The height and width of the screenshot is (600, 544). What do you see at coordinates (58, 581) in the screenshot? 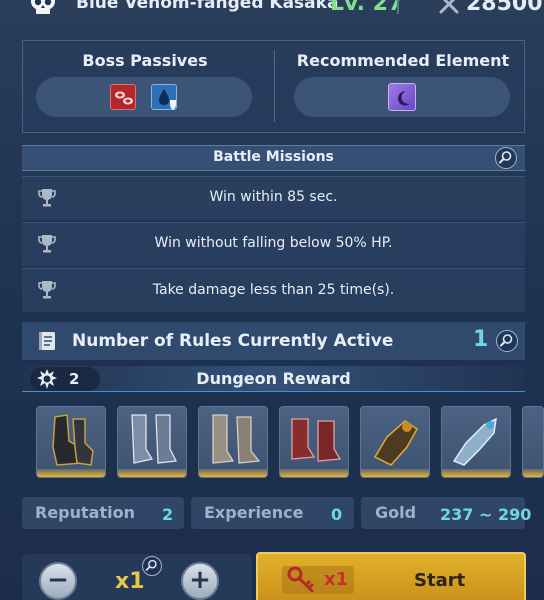
I see `decrease-quantity-button: −` at bounding box center [58, 581].